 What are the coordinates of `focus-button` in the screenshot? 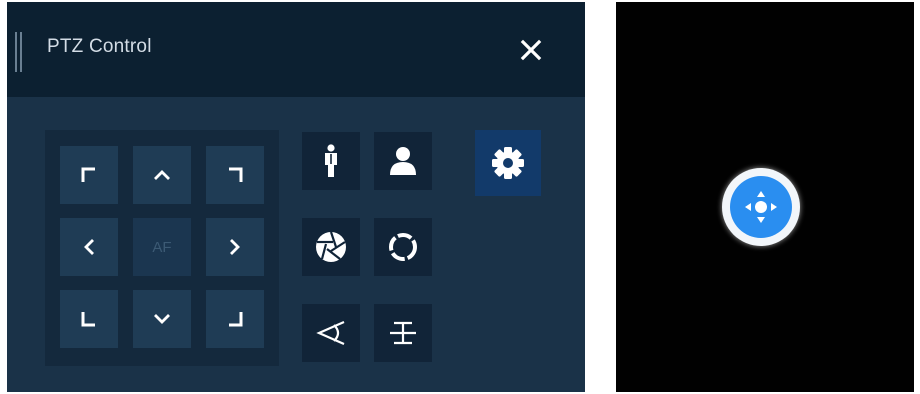 It's located at (403, 333).